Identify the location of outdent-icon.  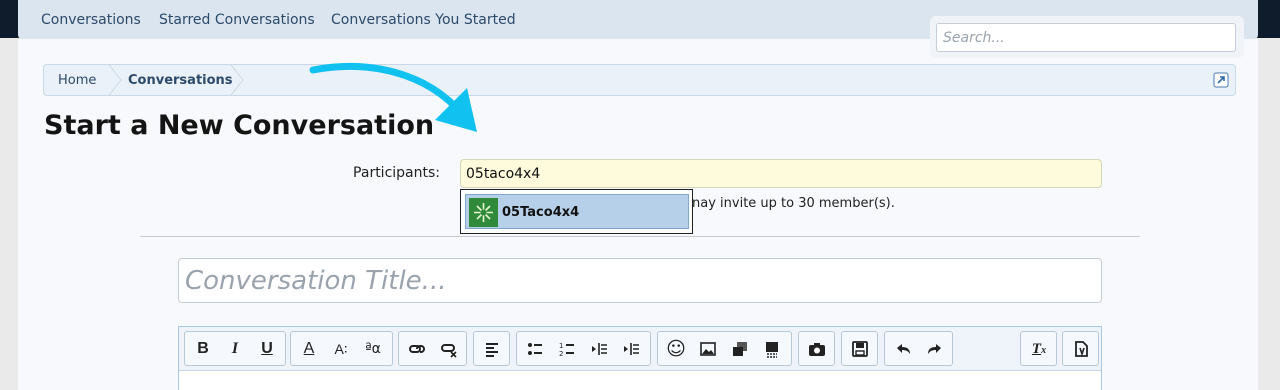
(599, 349).